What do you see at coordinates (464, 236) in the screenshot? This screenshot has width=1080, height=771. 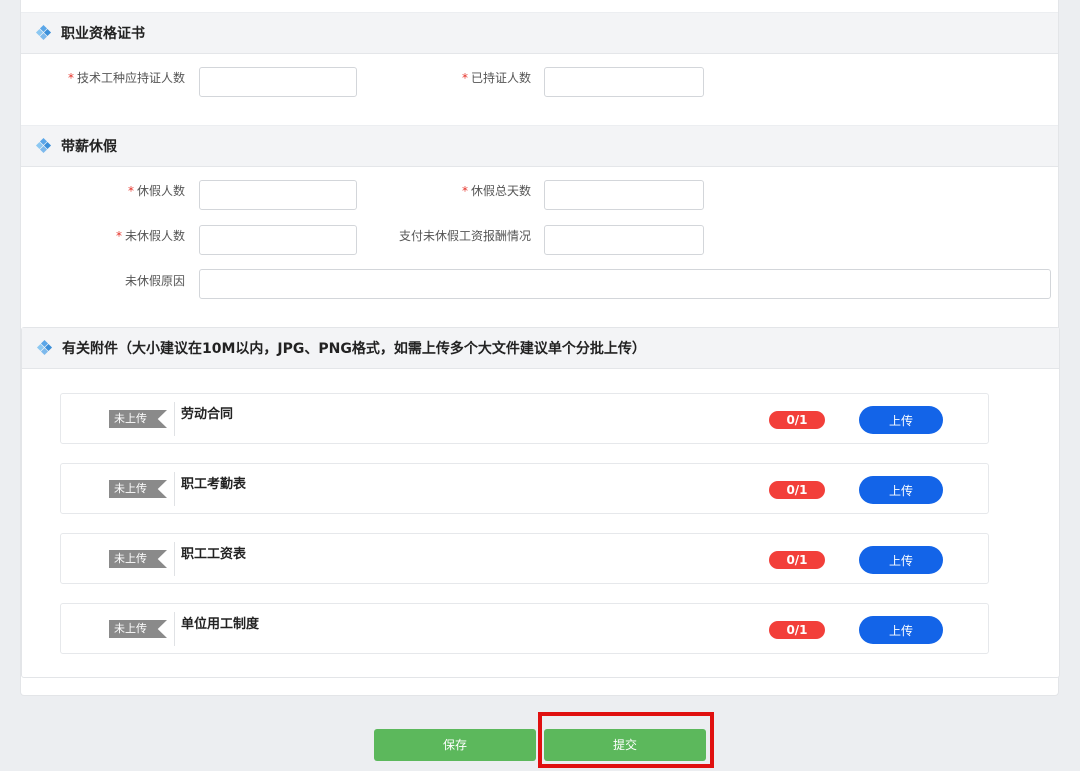 I see `label-text: 支付未休假工资报酬情况` at bounding box center [464, 236].